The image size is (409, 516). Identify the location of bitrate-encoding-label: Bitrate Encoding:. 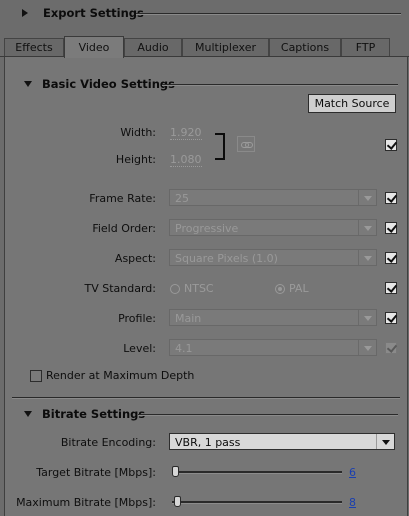
(108, 442).